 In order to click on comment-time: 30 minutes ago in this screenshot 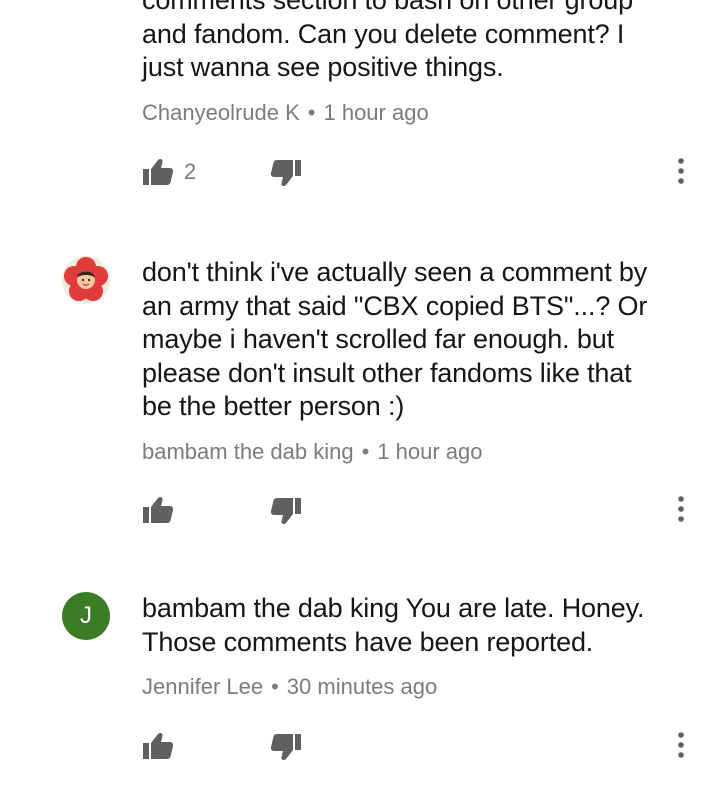, I will do `click(362, 687)`.